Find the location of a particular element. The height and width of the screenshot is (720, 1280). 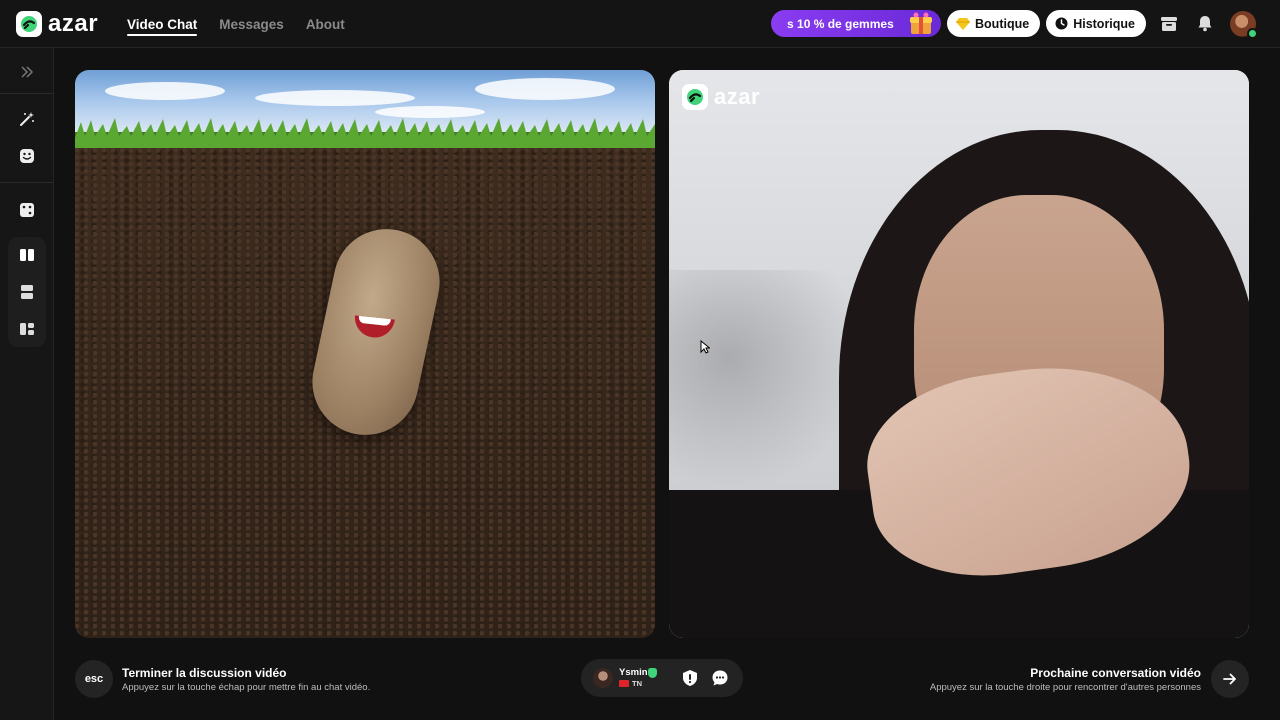

effects-button is located at coordinates (27, 119).